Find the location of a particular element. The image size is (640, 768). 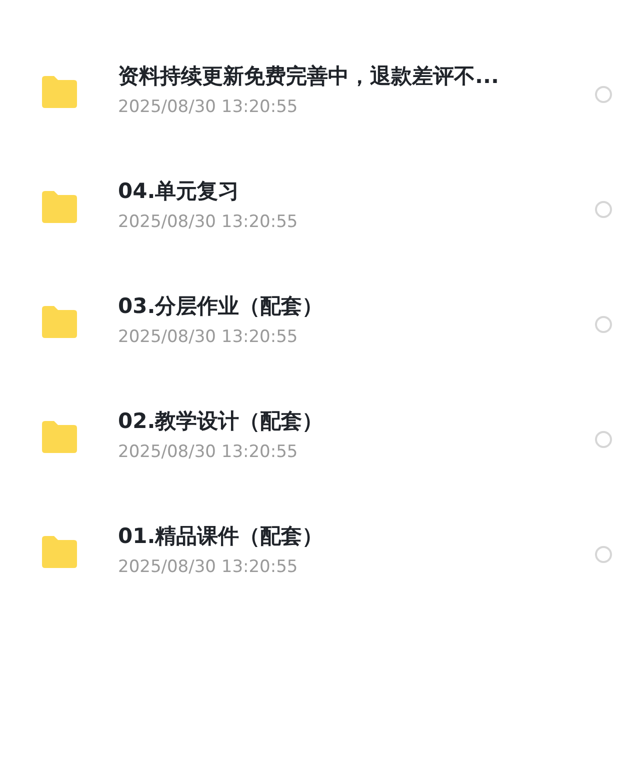

folder-name: 01.精品课件（配套） is located at coordinates (221, 536).